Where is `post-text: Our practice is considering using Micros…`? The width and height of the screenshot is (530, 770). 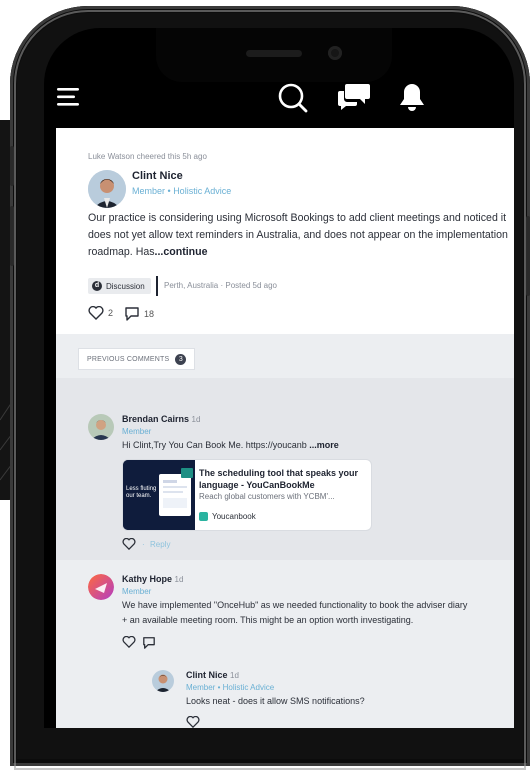 post-text: Our practice is considering using Micros… is located at coordinates (298, 235).